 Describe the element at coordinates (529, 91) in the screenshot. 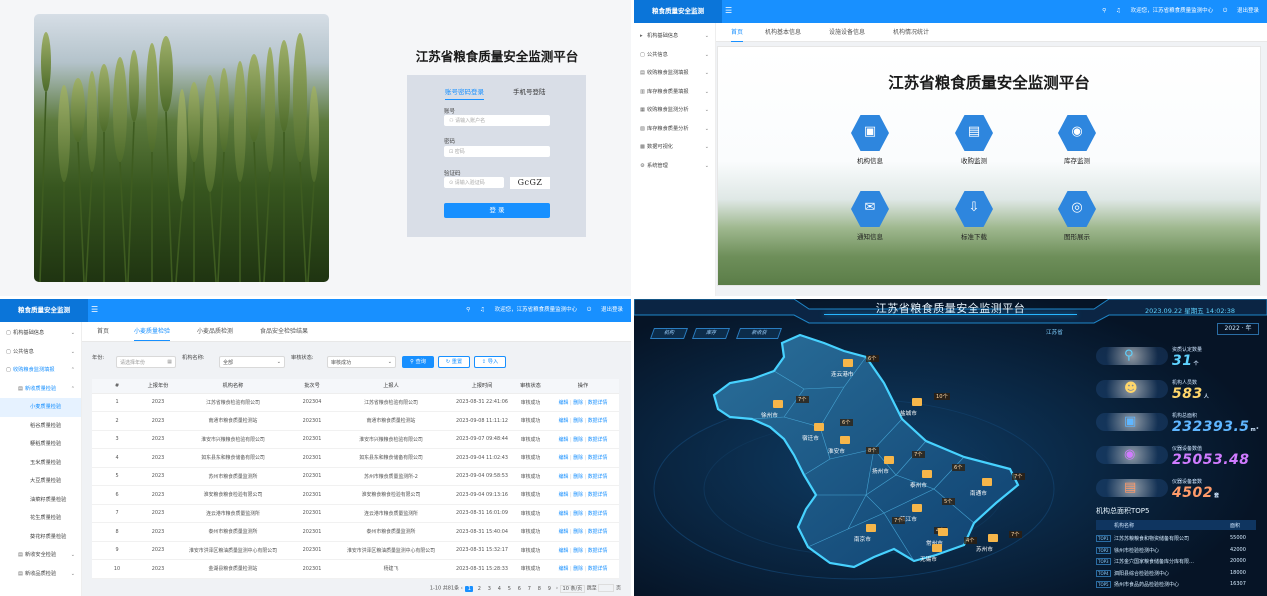

I see `tab-phone-login: 手机号登陆` at that location.